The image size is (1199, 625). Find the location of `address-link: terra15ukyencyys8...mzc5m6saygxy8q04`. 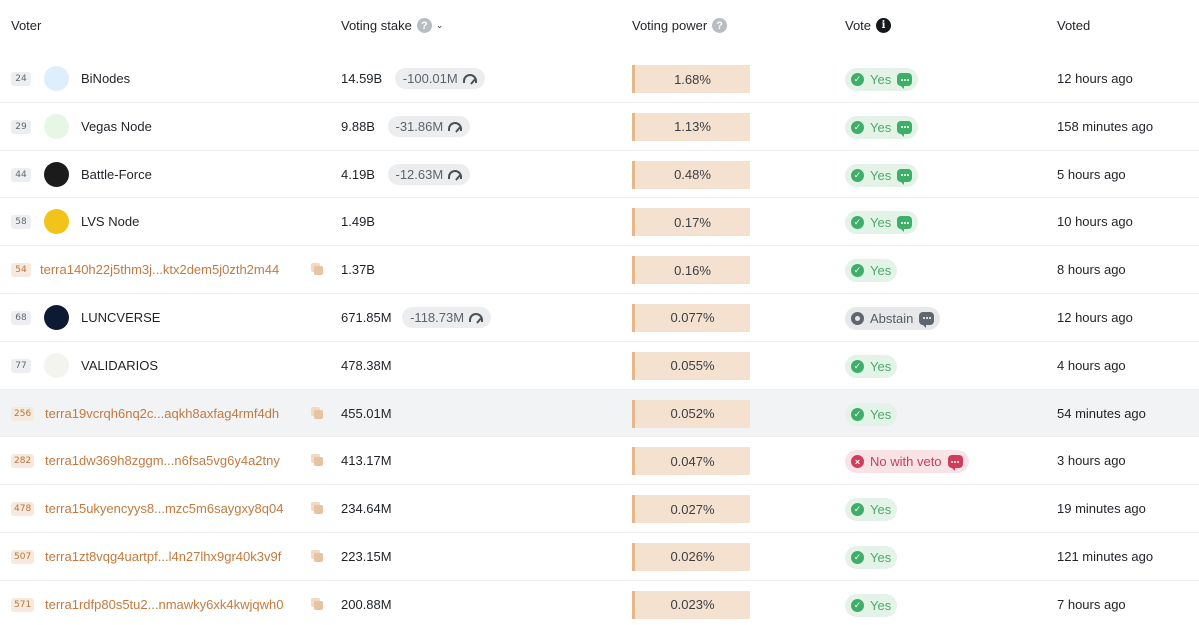

address-link: terra15ukyencyys8...mzc5m6saygxy8q04 is located at coordinates (164, 508).